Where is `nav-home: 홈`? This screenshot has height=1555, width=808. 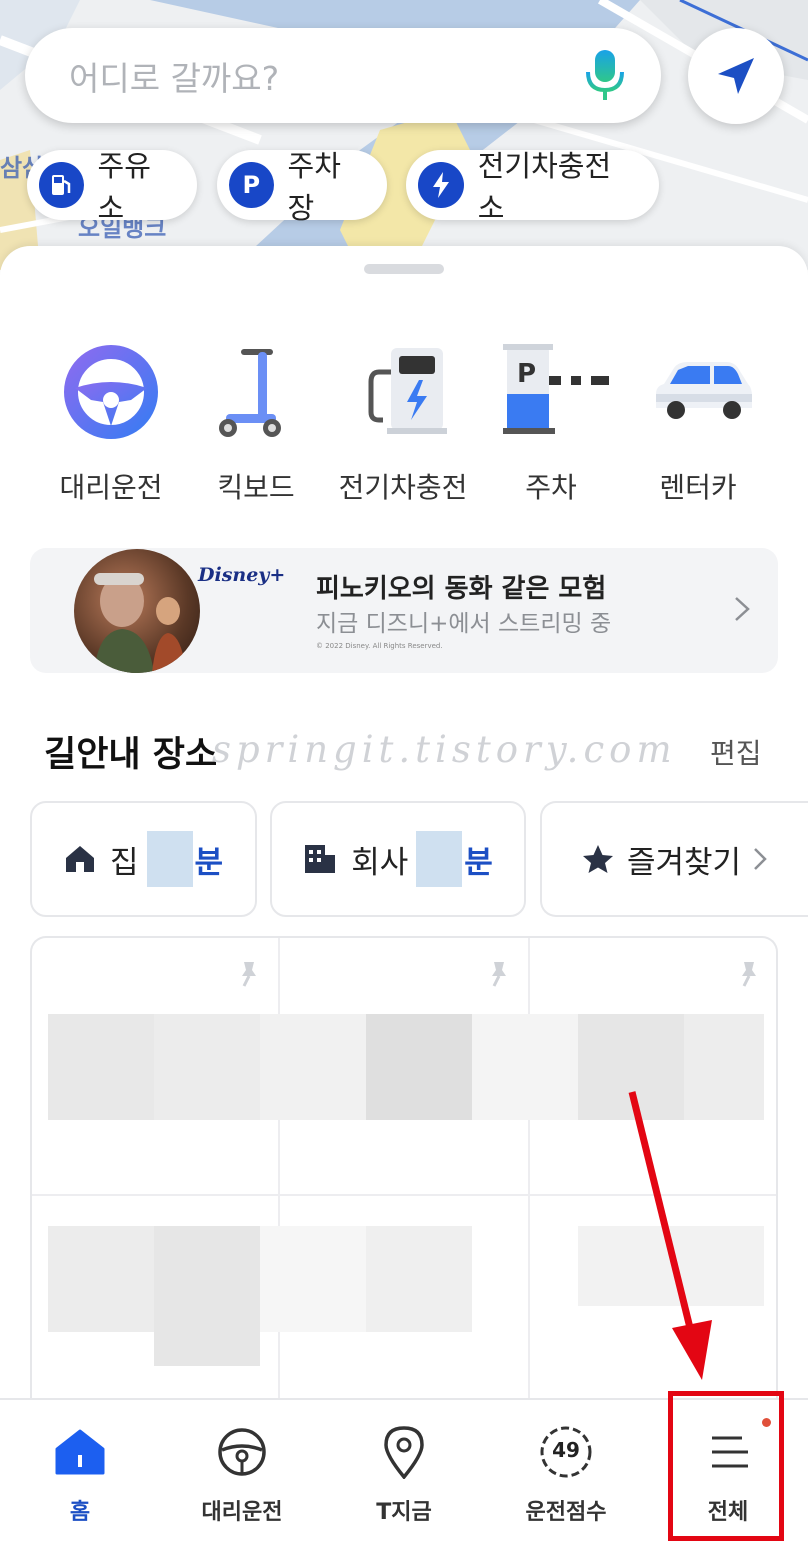
nav-home: 홈 is located at coordinates (80, 1474).